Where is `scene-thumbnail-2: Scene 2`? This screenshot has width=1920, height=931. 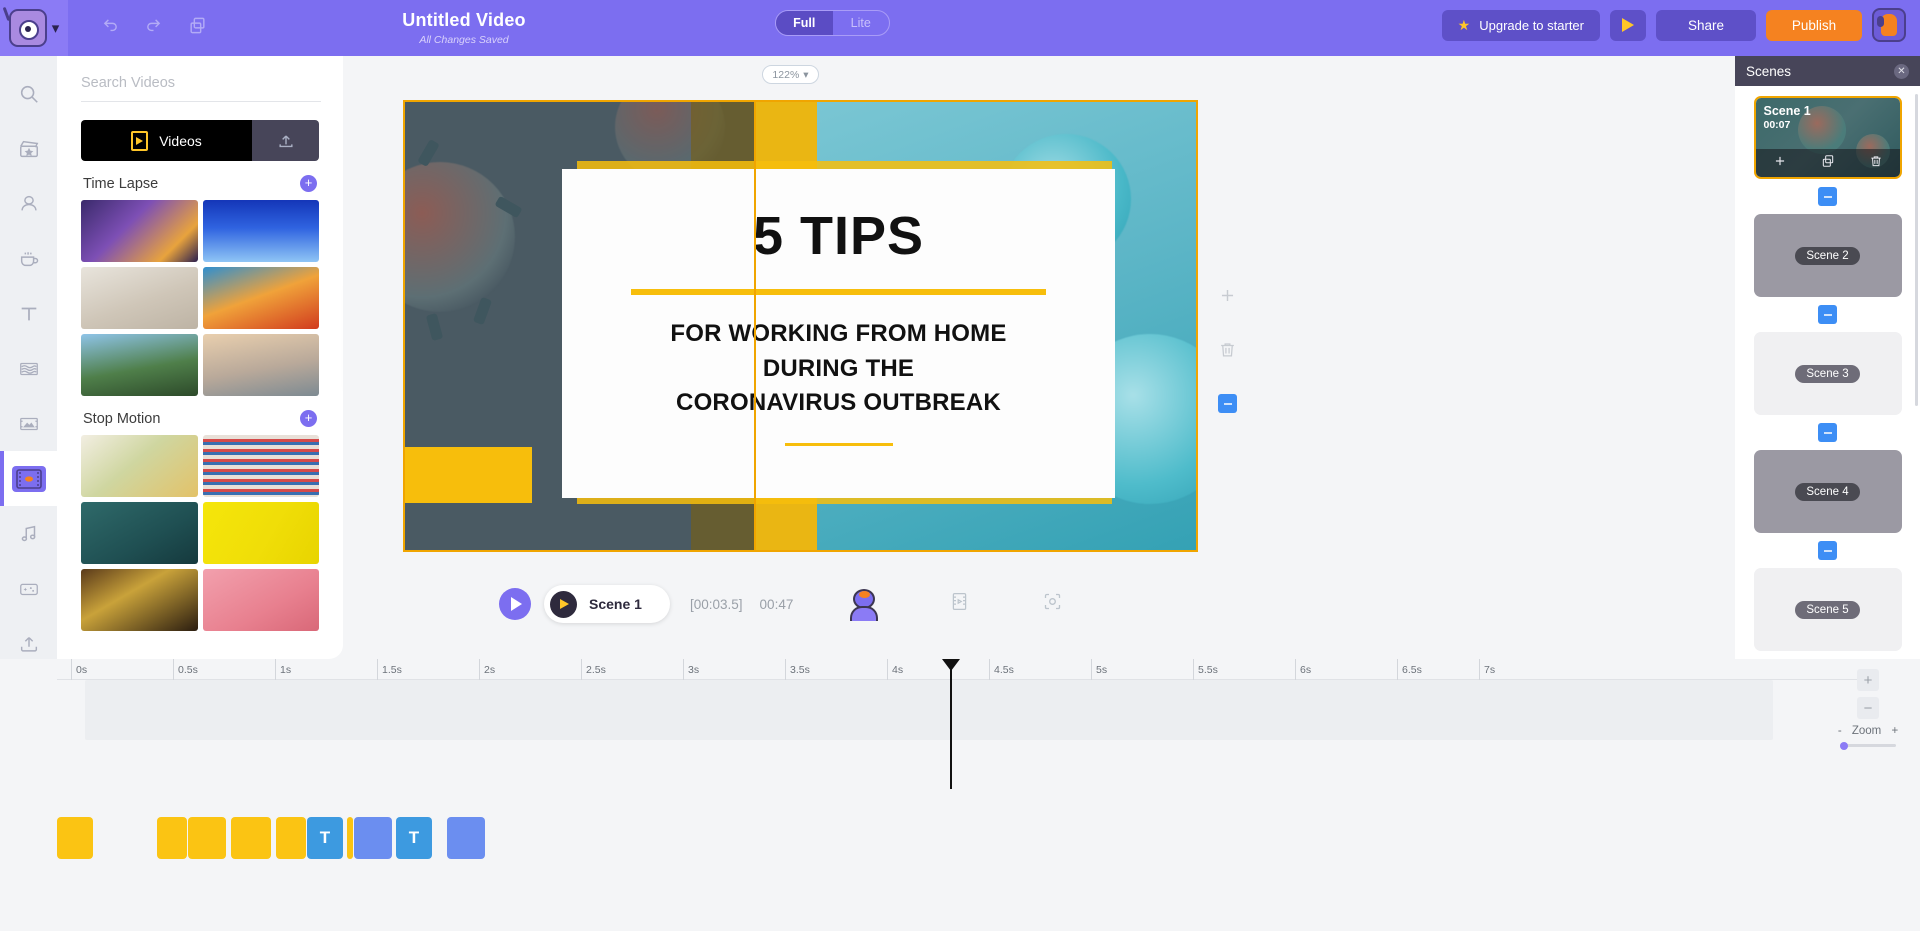
scene-thumbnail-2: Scene 2 is located at coordinates (1827, 255).